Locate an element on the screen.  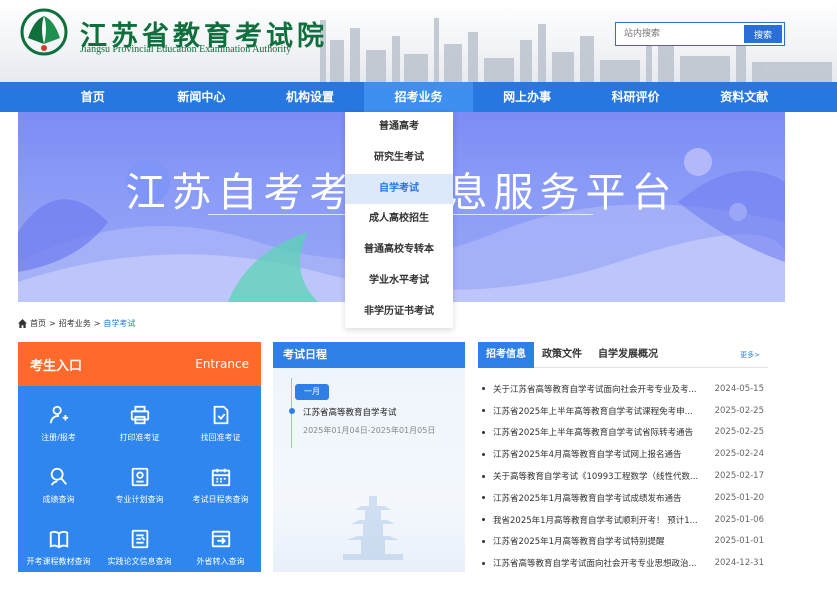
entrance-transfer-query: 外省转入查询 is located at coordinates (220, 547).